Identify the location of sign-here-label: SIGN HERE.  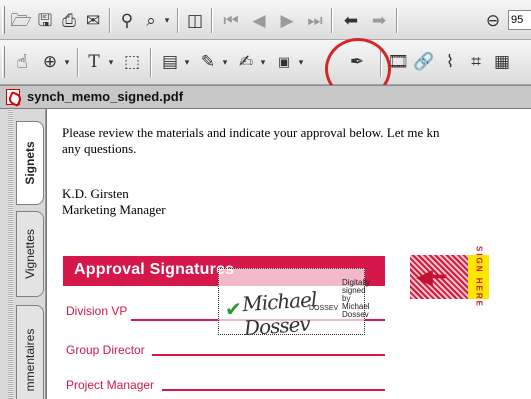
(478, 277).